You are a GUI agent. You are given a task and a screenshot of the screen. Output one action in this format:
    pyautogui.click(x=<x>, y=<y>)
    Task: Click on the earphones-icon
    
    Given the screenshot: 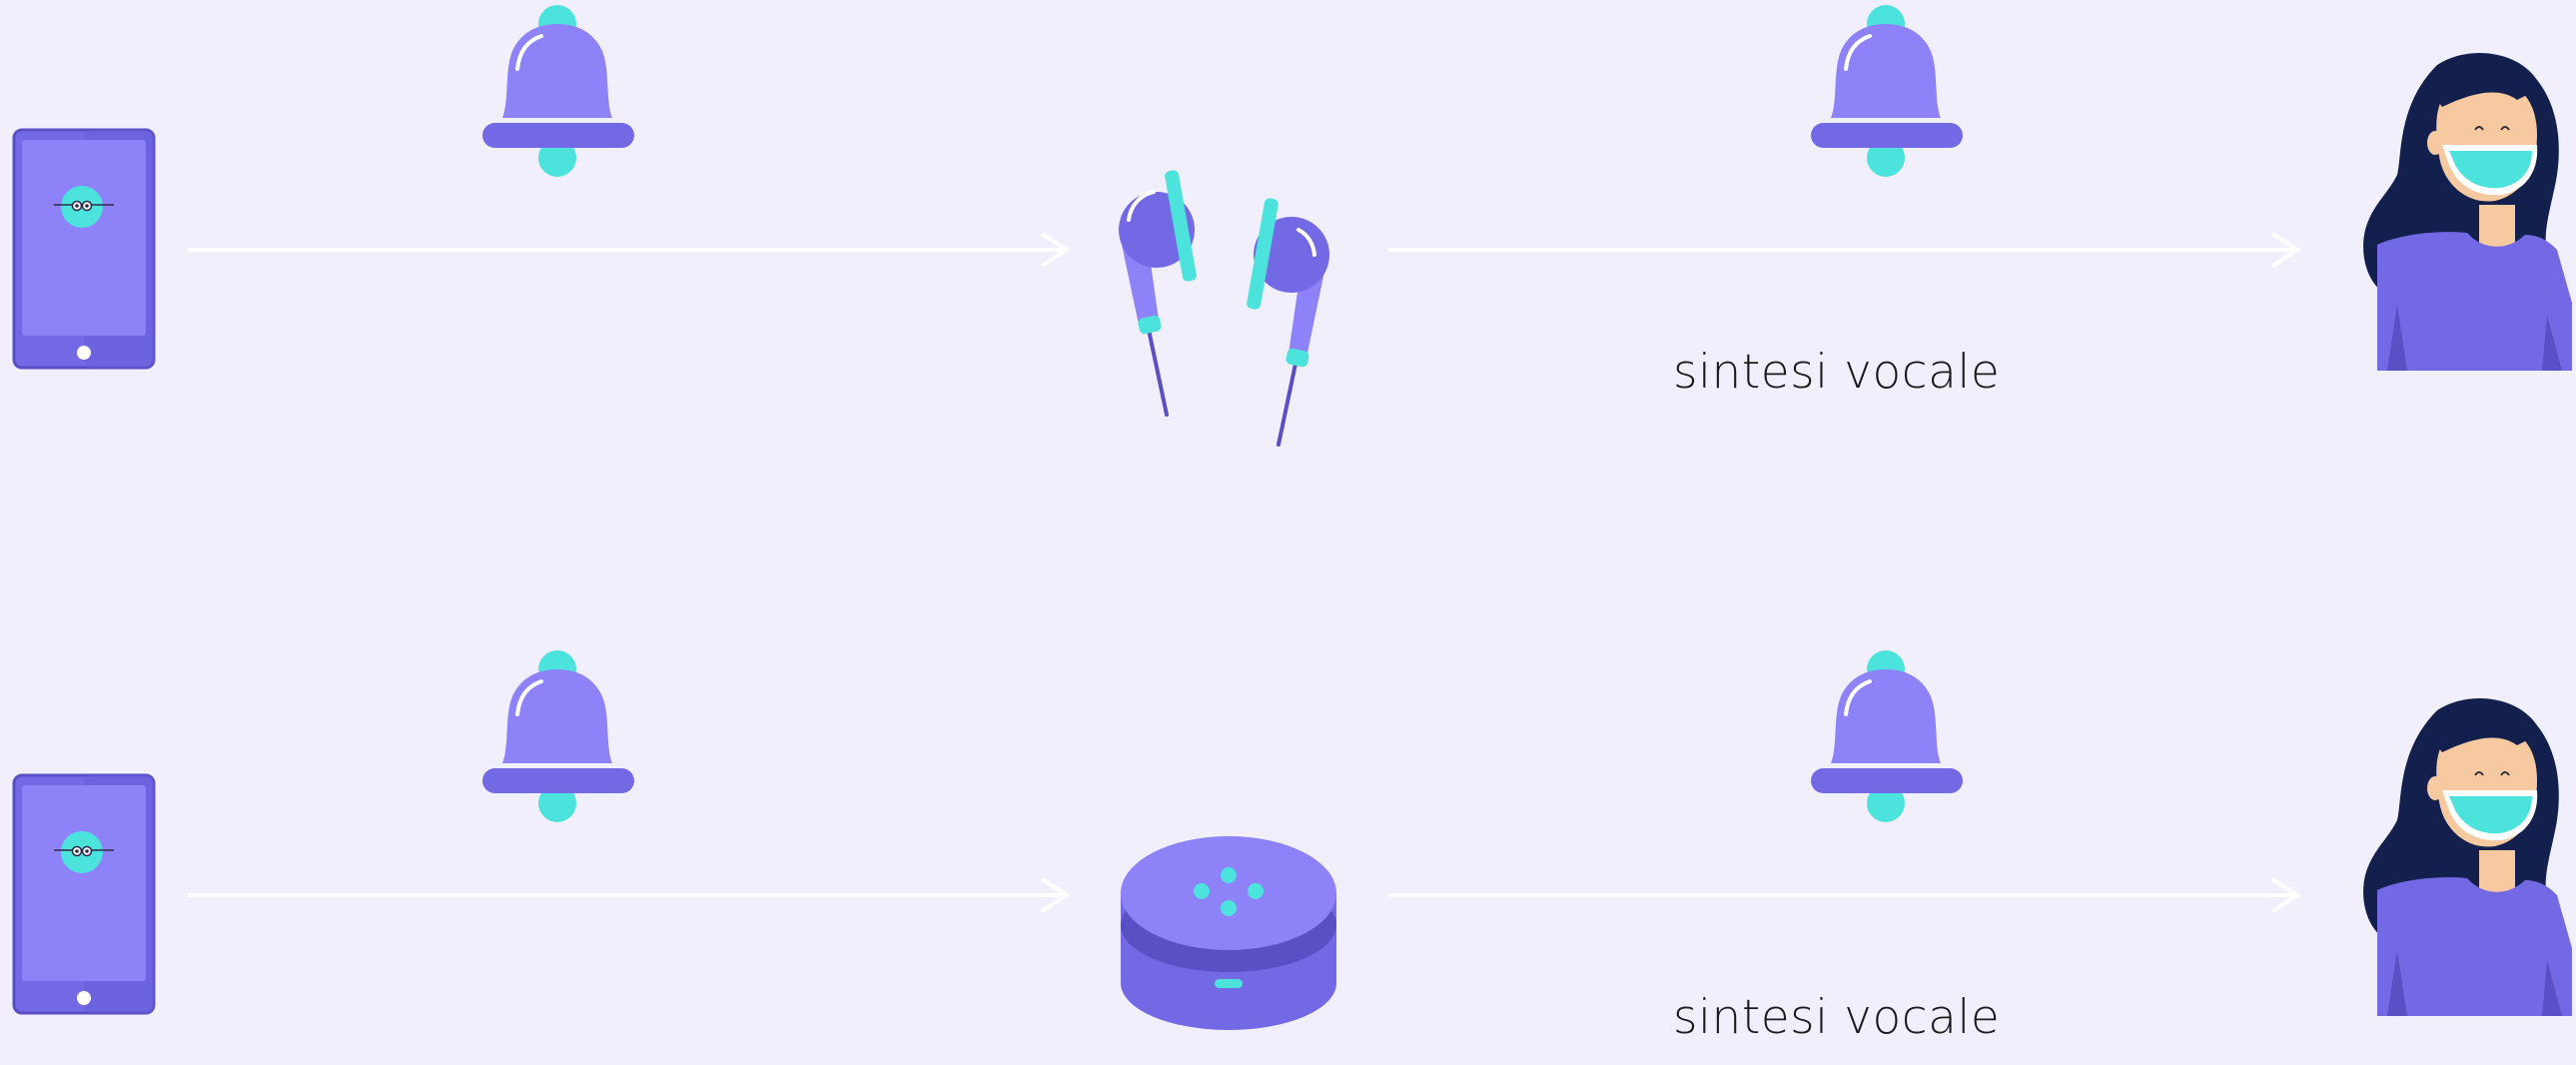 What is the action you would take?
    pyautogui.click(x=1224, y=308)
    